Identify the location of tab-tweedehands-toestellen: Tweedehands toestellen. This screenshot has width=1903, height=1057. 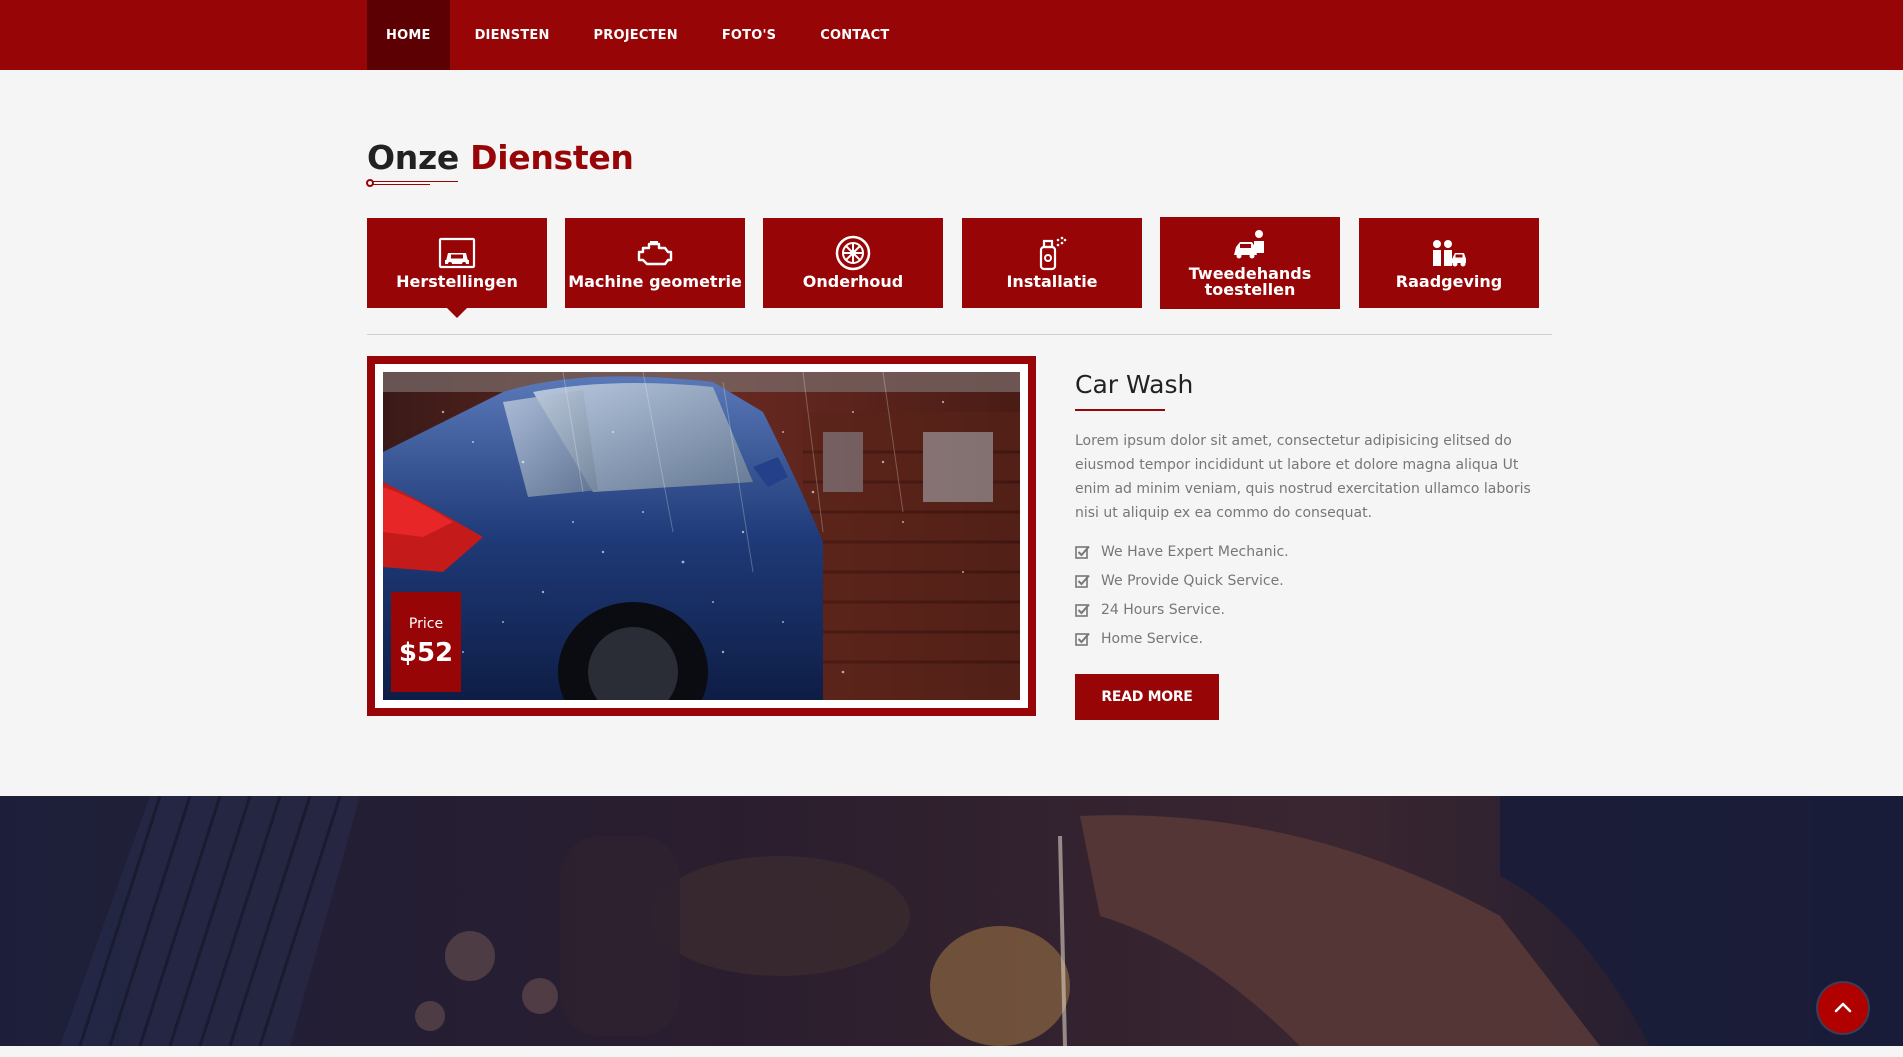
(1250, 263).